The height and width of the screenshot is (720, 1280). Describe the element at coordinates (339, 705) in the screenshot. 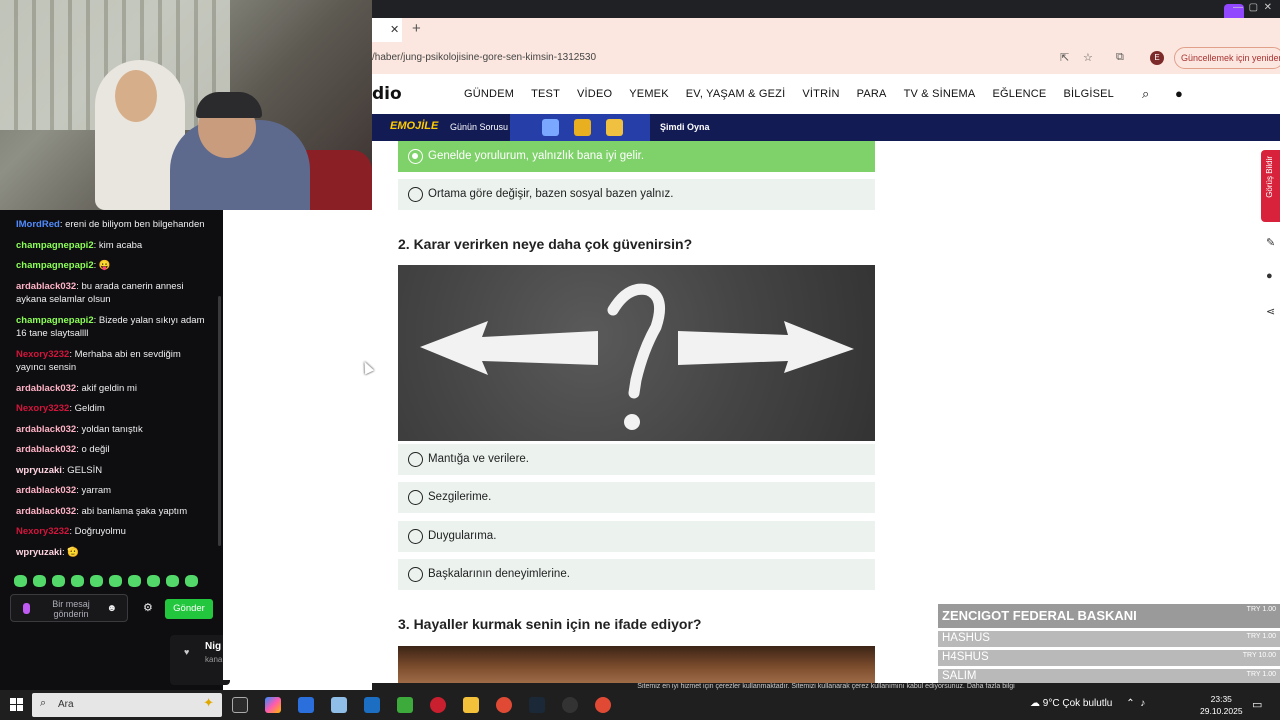

I see `app-icon` at that location.